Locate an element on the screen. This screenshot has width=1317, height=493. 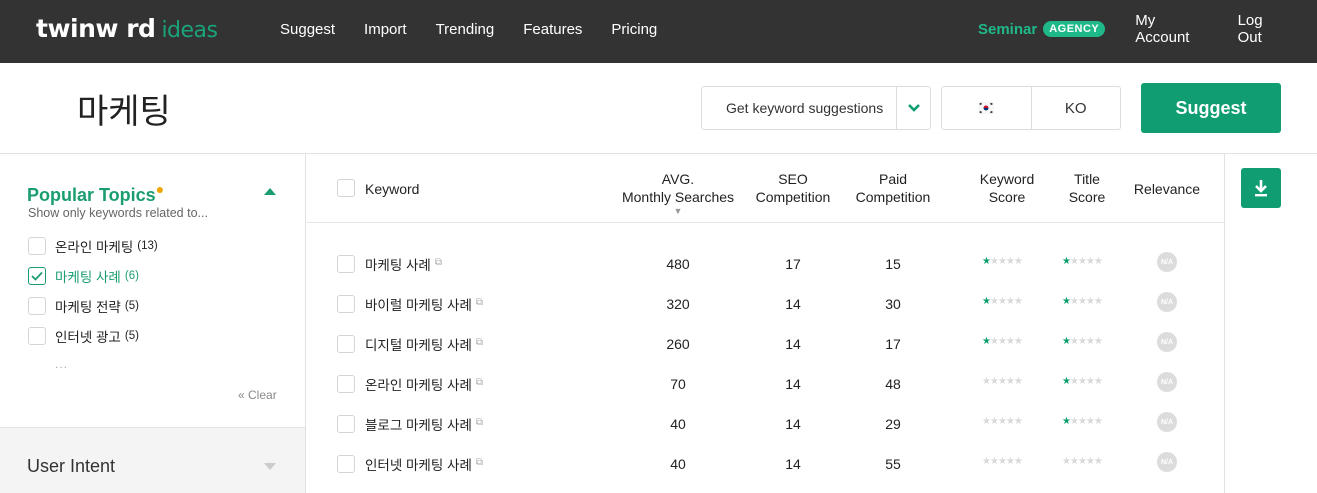
collapse-caret-icon is located at coordinates (270, 191).